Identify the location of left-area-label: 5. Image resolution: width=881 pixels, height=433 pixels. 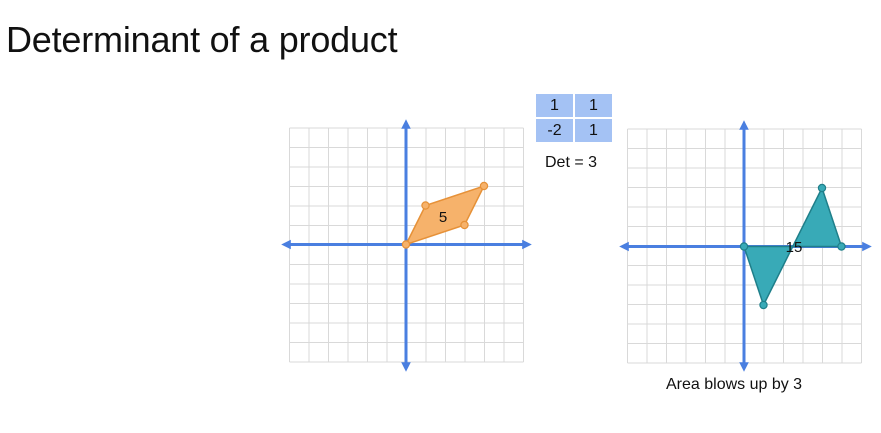
(443, 217).